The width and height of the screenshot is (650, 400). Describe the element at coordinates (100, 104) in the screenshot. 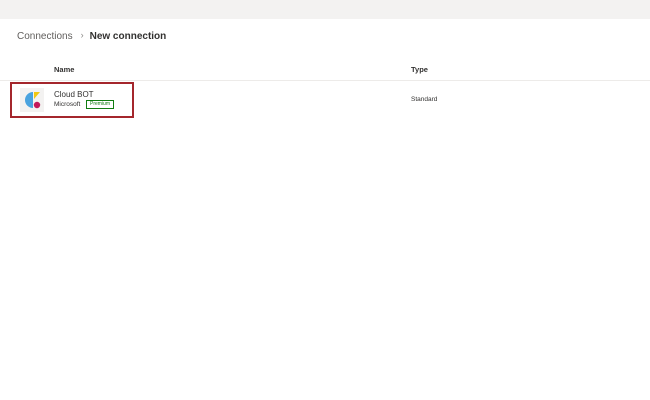

I see `premium-badge: Premium` at that location.